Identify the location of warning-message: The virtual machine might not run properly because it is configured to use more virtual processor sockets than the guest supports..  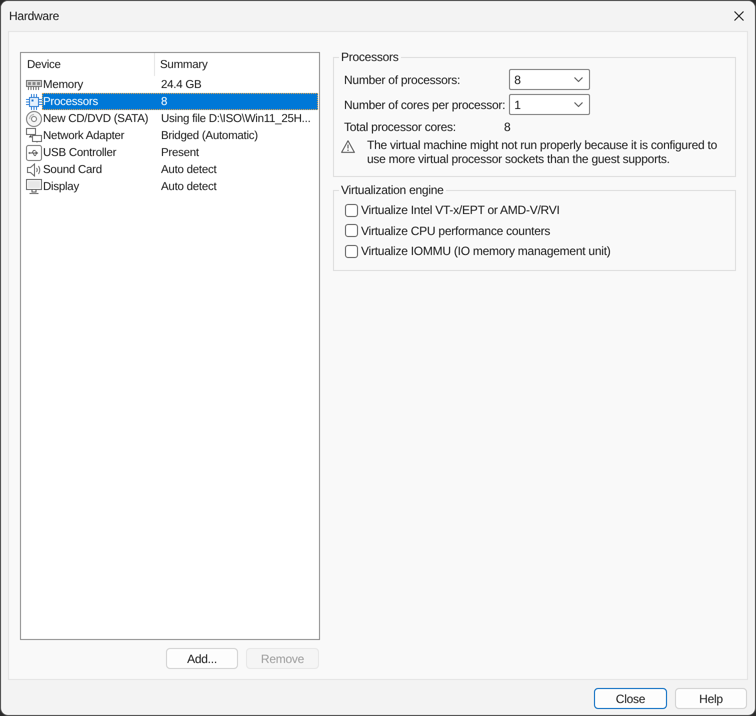
(542, 152).